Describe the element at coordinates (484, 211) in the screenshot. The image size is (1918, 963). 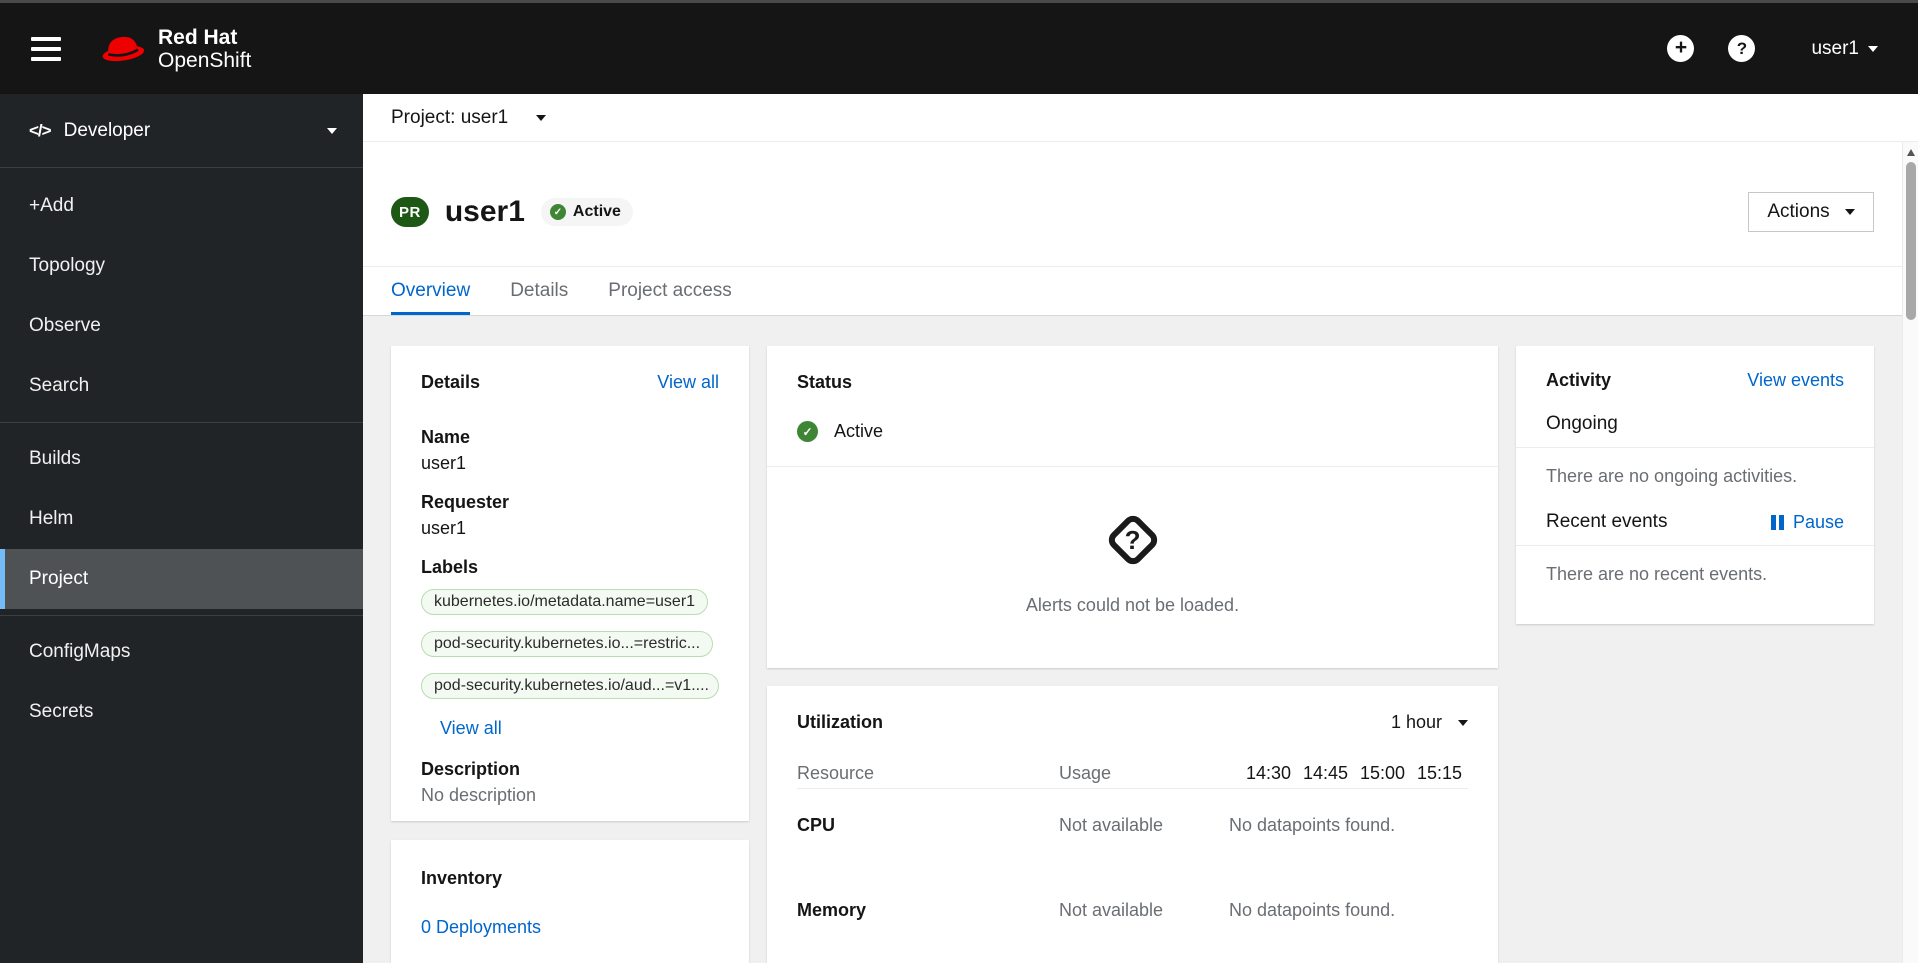
I see `page-title: user1` at that location.